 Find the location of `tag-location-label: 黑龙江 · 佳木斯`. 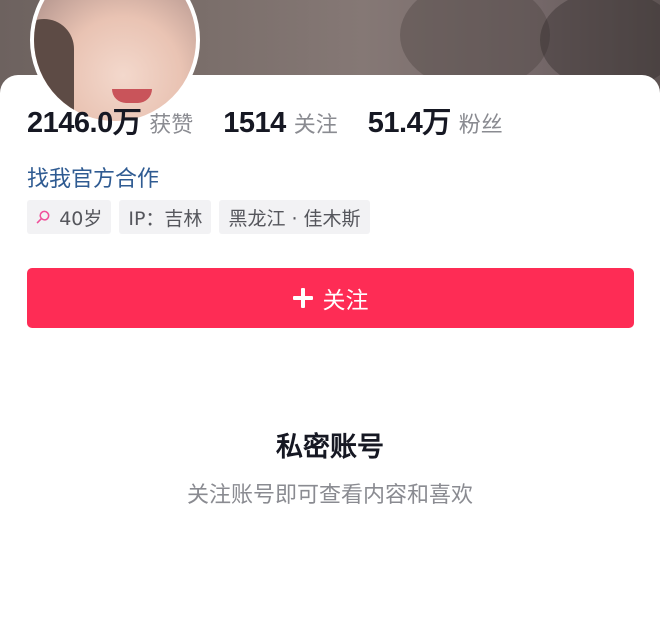

tag-location-label: 黑龙江 · 佳木斯 is located at coordinates (294, 218).